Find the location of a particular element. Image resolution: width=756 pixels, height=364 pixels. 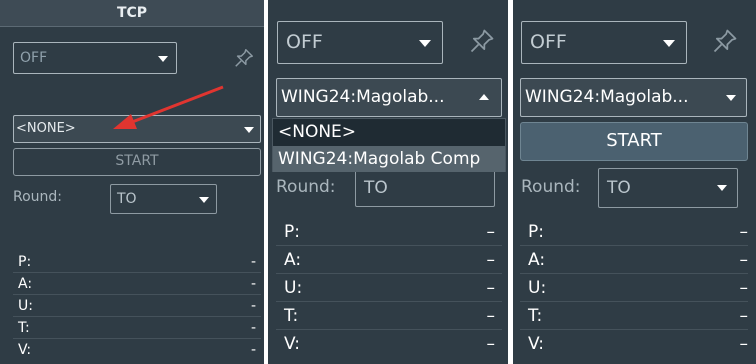

menu-item-none: <NONE> is located at coordinates (389, 132).